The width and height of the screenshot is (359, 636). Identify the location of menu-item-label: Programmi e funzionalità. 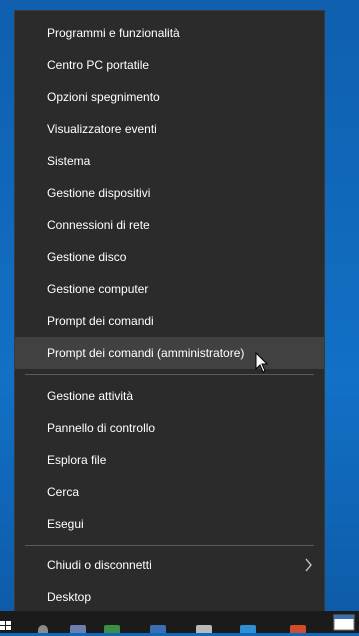
(113, 33).